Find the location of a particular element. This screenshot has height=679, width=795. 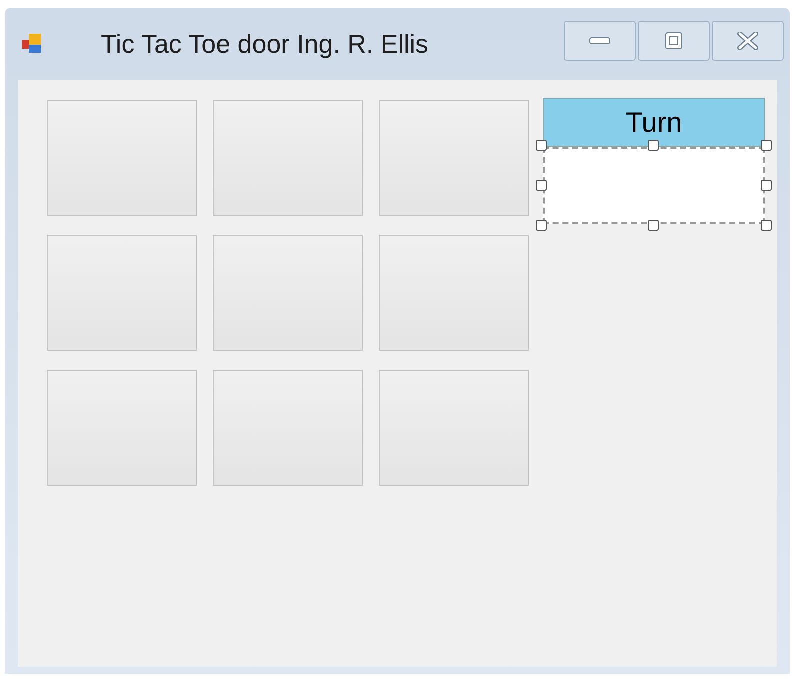

maximize-icon is located at coordinates (674, 41).